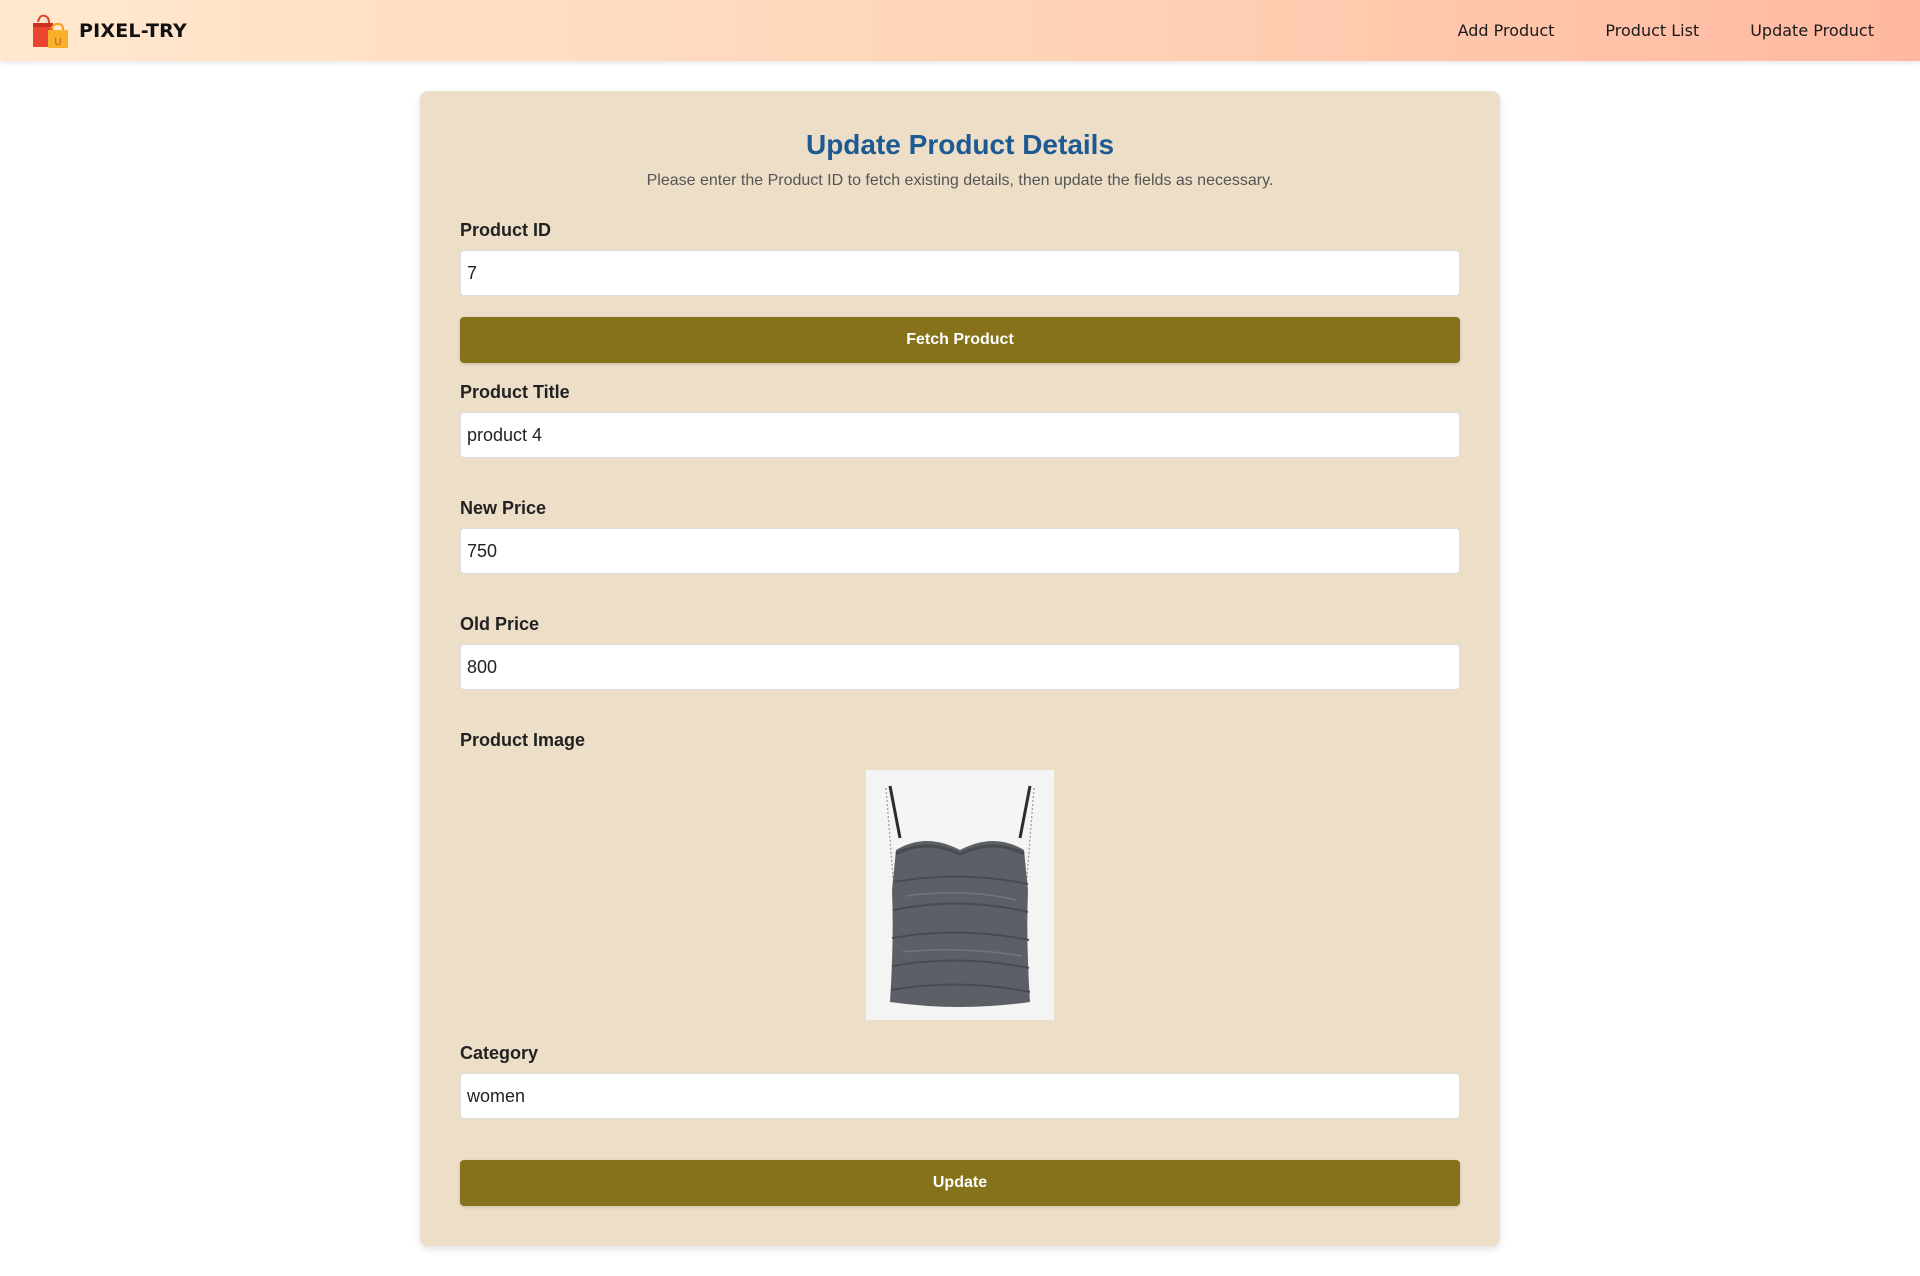 The width and height of the screenshot is (1920, 1276). What do you see at coordinates (960, 435) in the screenshot?
I see `product-title-input: product 4` at bounding box center [960, 435].